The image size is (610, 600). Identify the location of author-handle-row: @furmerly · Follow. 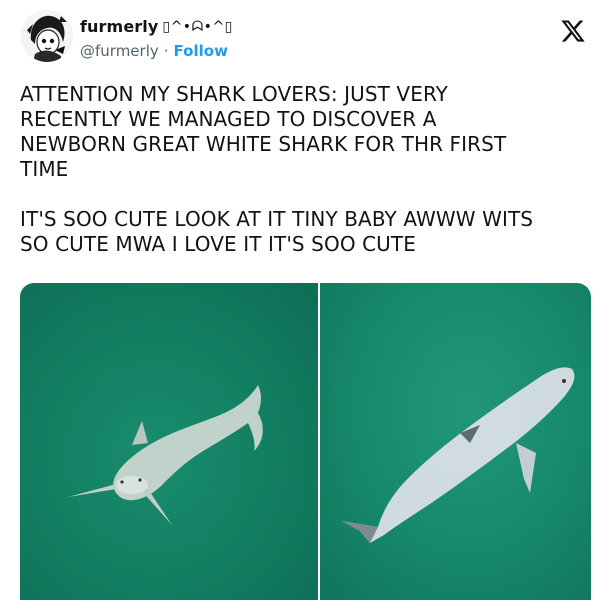
(154, 51).